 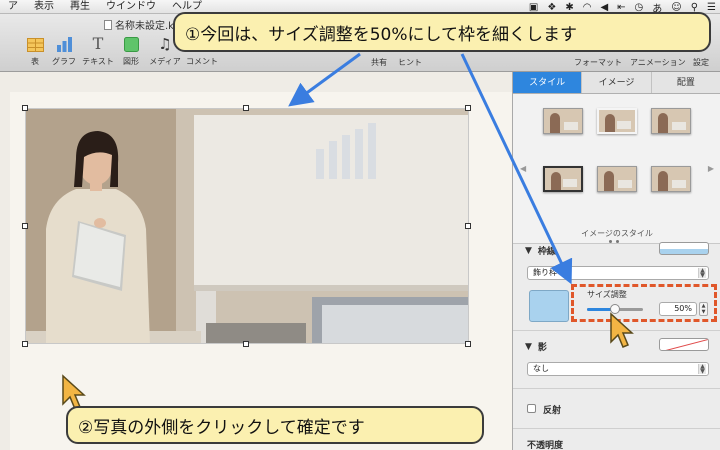 What do you see at coordinates (442, 32) in the screenshot?
I see `callout-step-1: ①今回は、サイズ調整を50%にして枠を細くします` at bounding box center [442, 32].